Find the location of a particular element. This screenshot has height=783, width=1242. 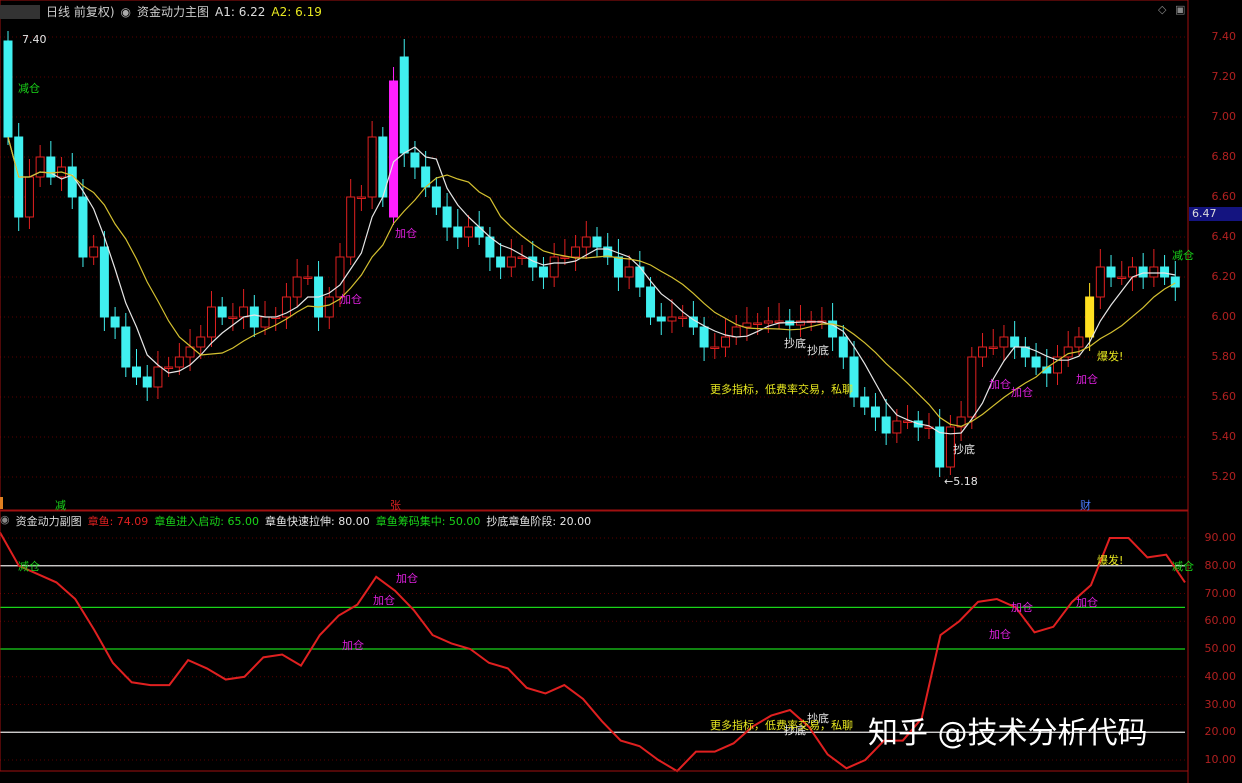

indicator-name: 资金动力主图 is located at coordinates (173, 11).